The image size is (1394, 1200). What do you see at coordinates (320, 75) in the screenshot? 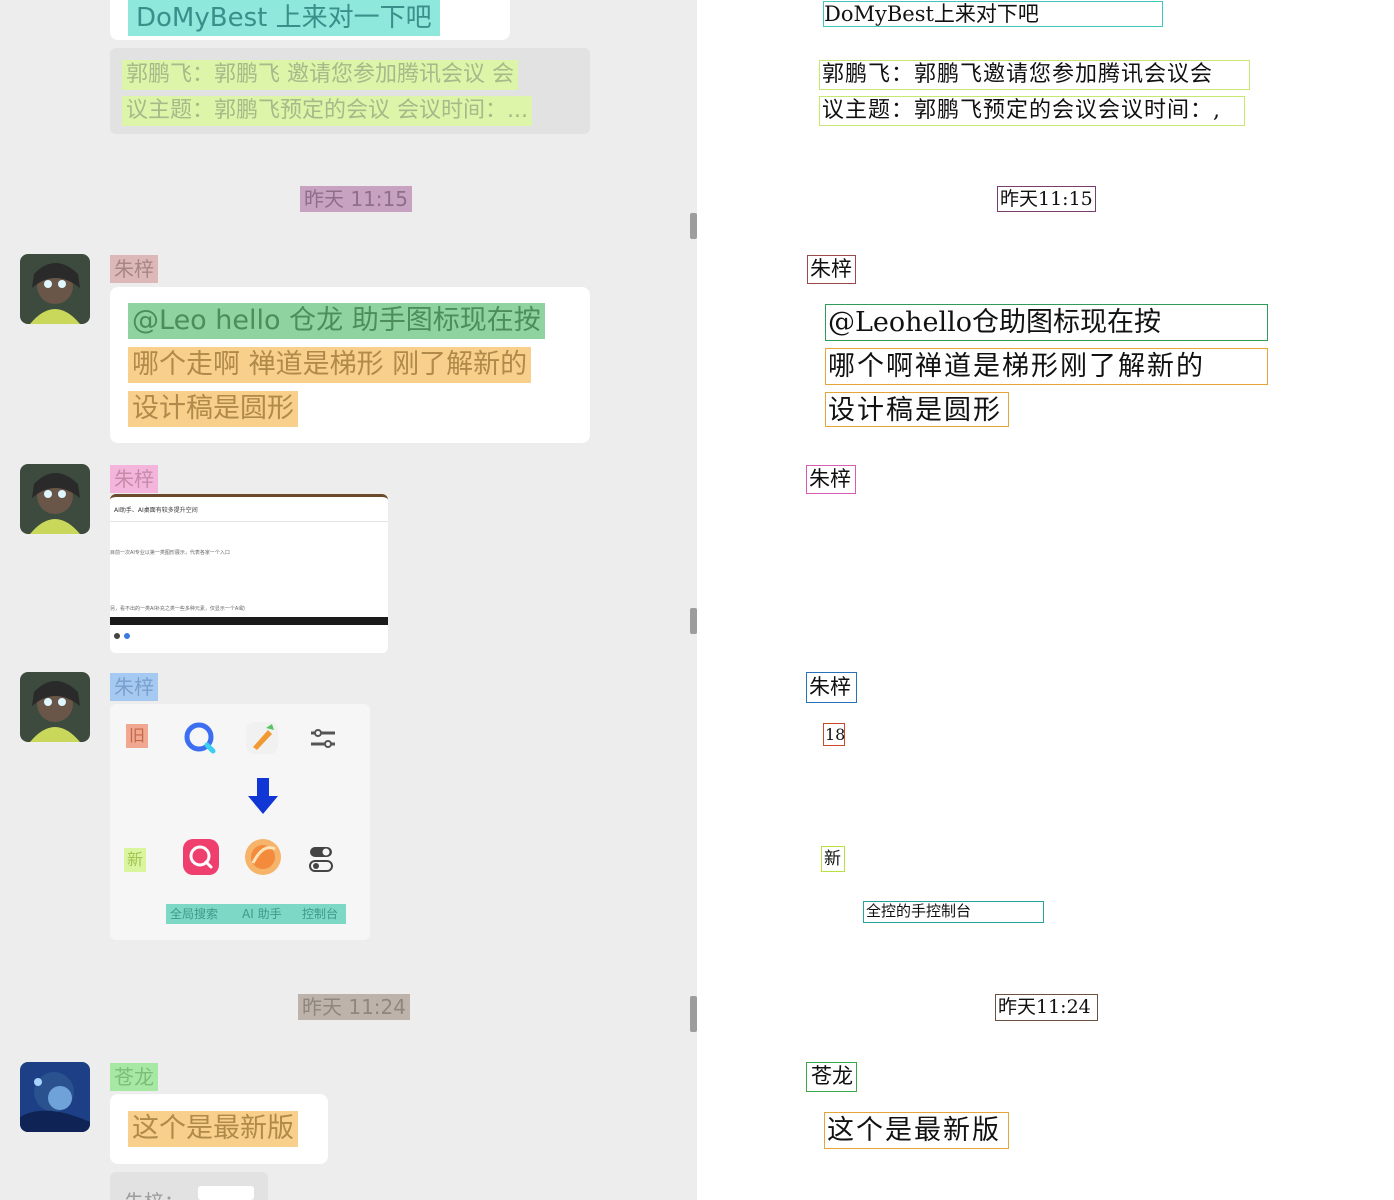
I see `quote-line-1: 郭鹏飞：郭鹏飞 邀请您参加腾讯会议 会` at bounding box center [320, 75].